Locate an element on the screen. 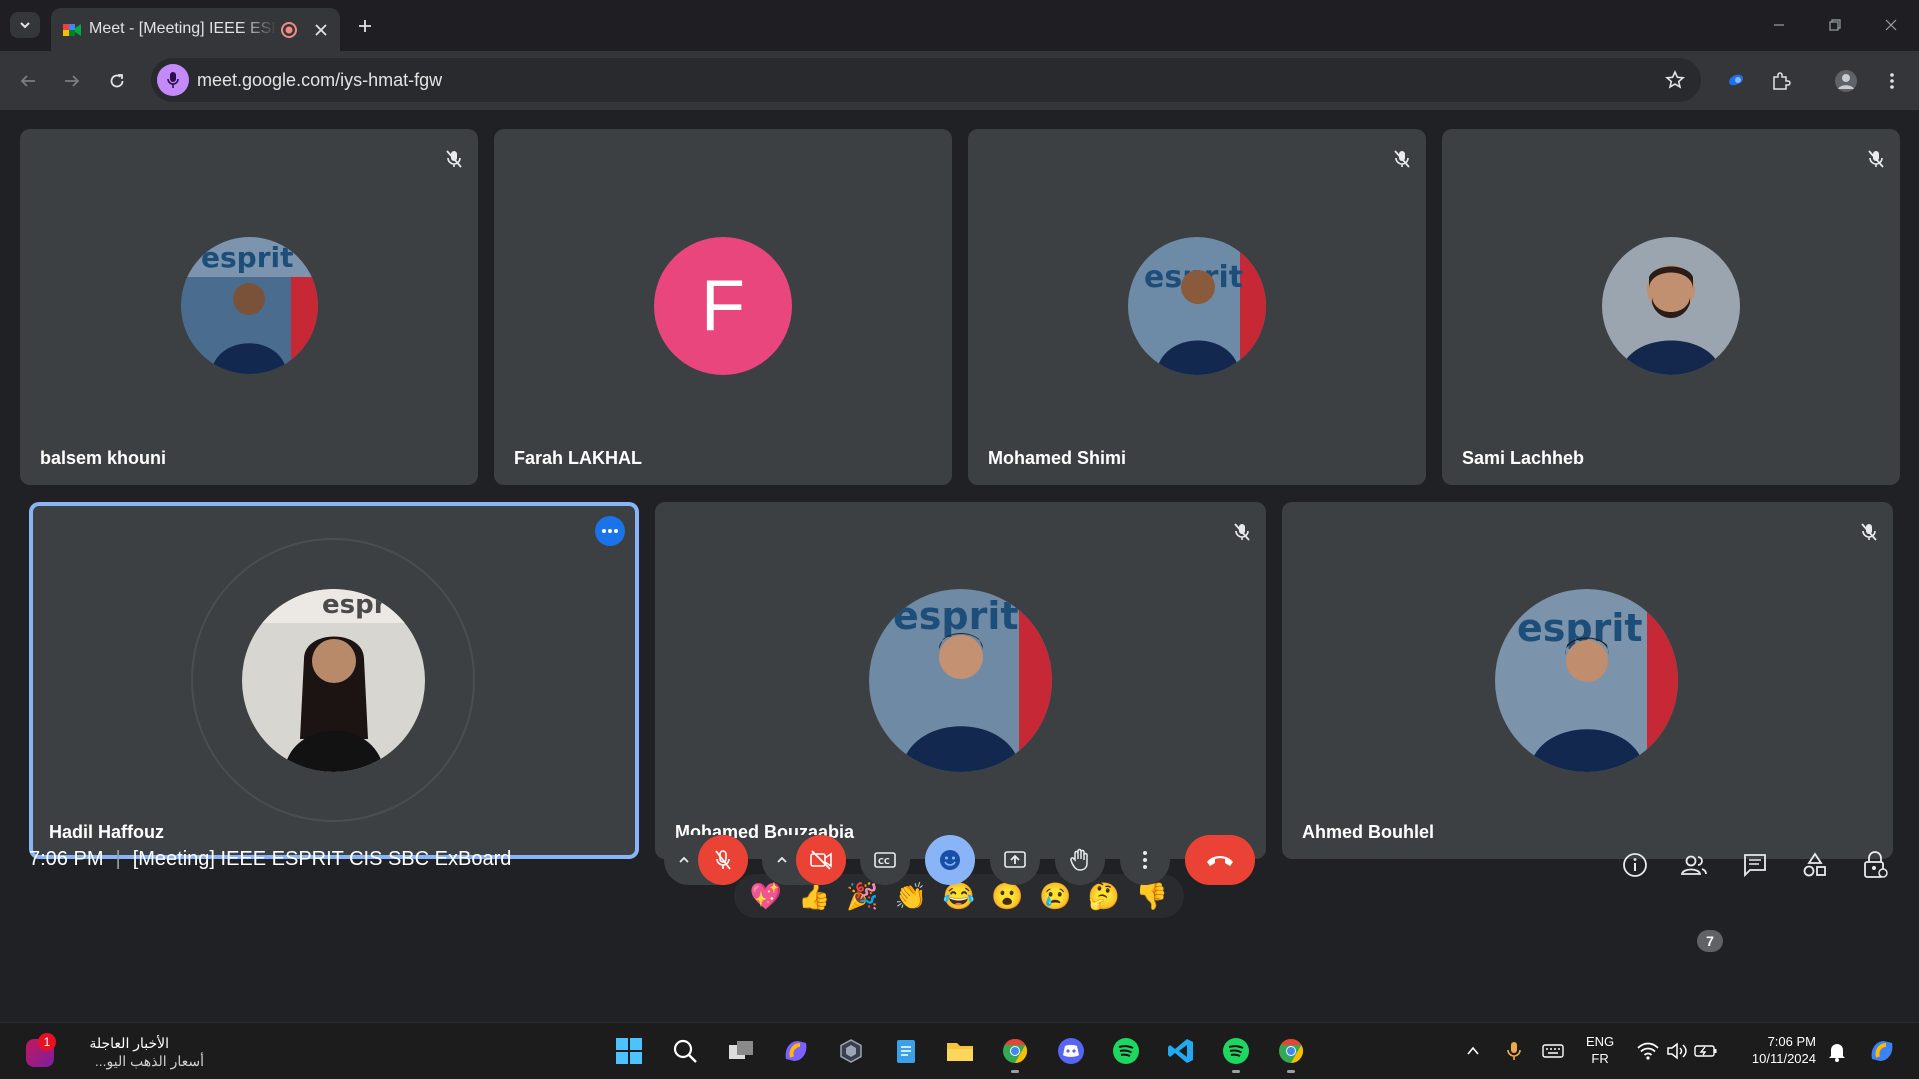 This screenshot has width=1919, height=1079. host-controls-button is located at coordinates (1875, 865).